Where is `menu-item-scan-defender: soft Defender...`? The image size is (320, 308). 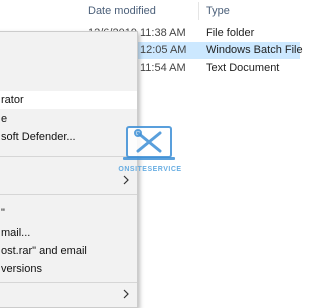 menu-item-scan-defender: soft Defender... is located at coordinates (68, 137).